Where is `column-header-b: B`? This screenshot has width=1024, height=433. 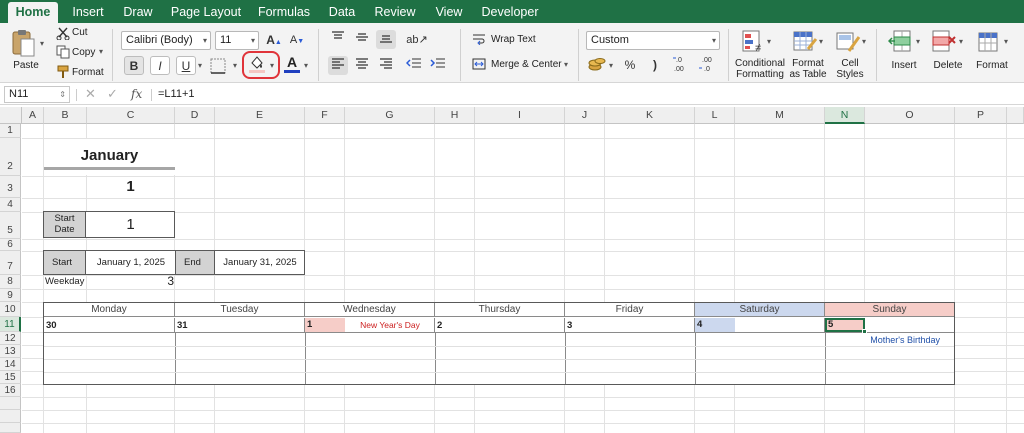 column-header-b: B is located at coordinates (65, 115).